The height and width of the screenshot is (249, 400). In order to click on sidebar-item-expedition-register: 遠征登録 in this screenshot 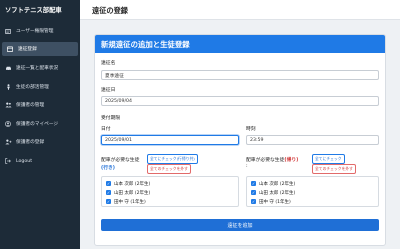, I will do `click(40, 49)`.